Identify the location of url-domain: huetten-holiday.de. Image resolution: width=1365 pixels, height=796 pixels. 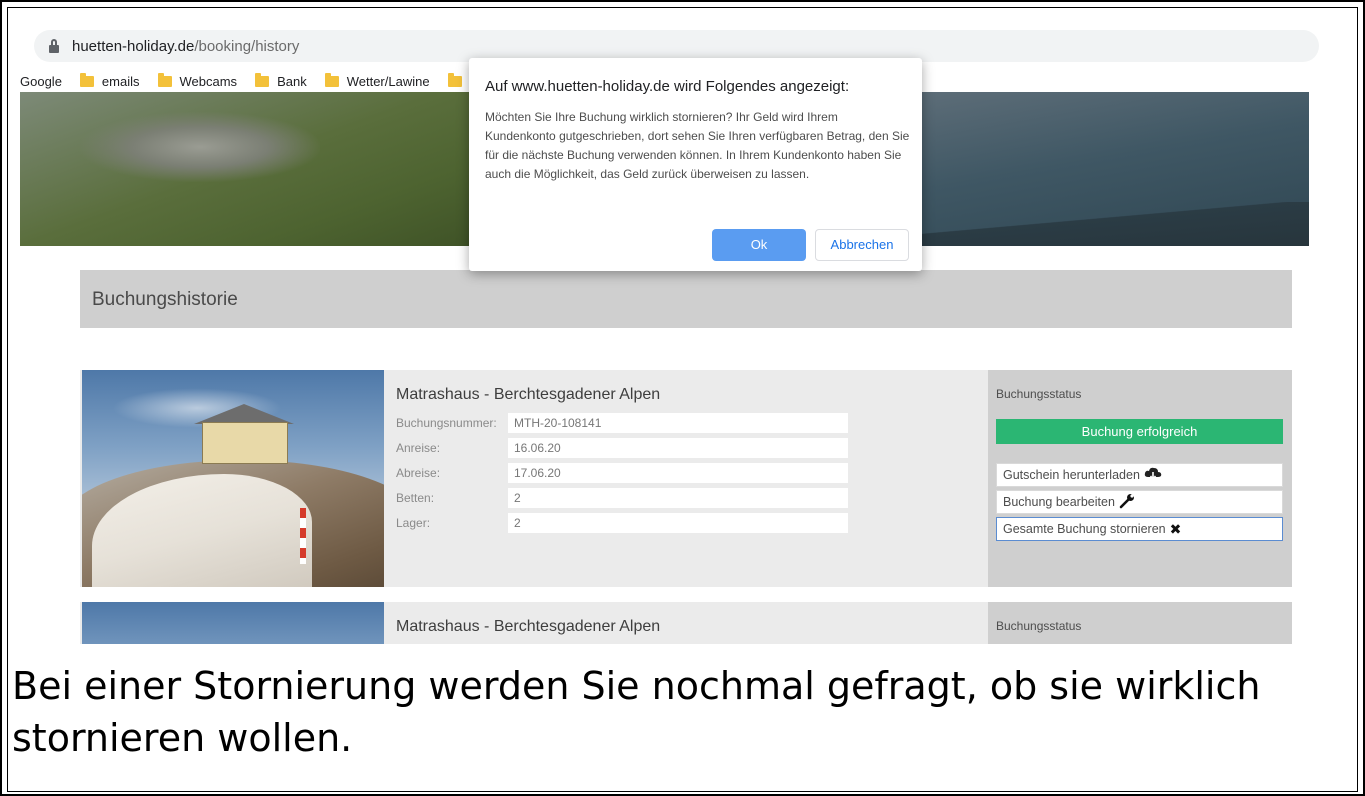
(133, 46).